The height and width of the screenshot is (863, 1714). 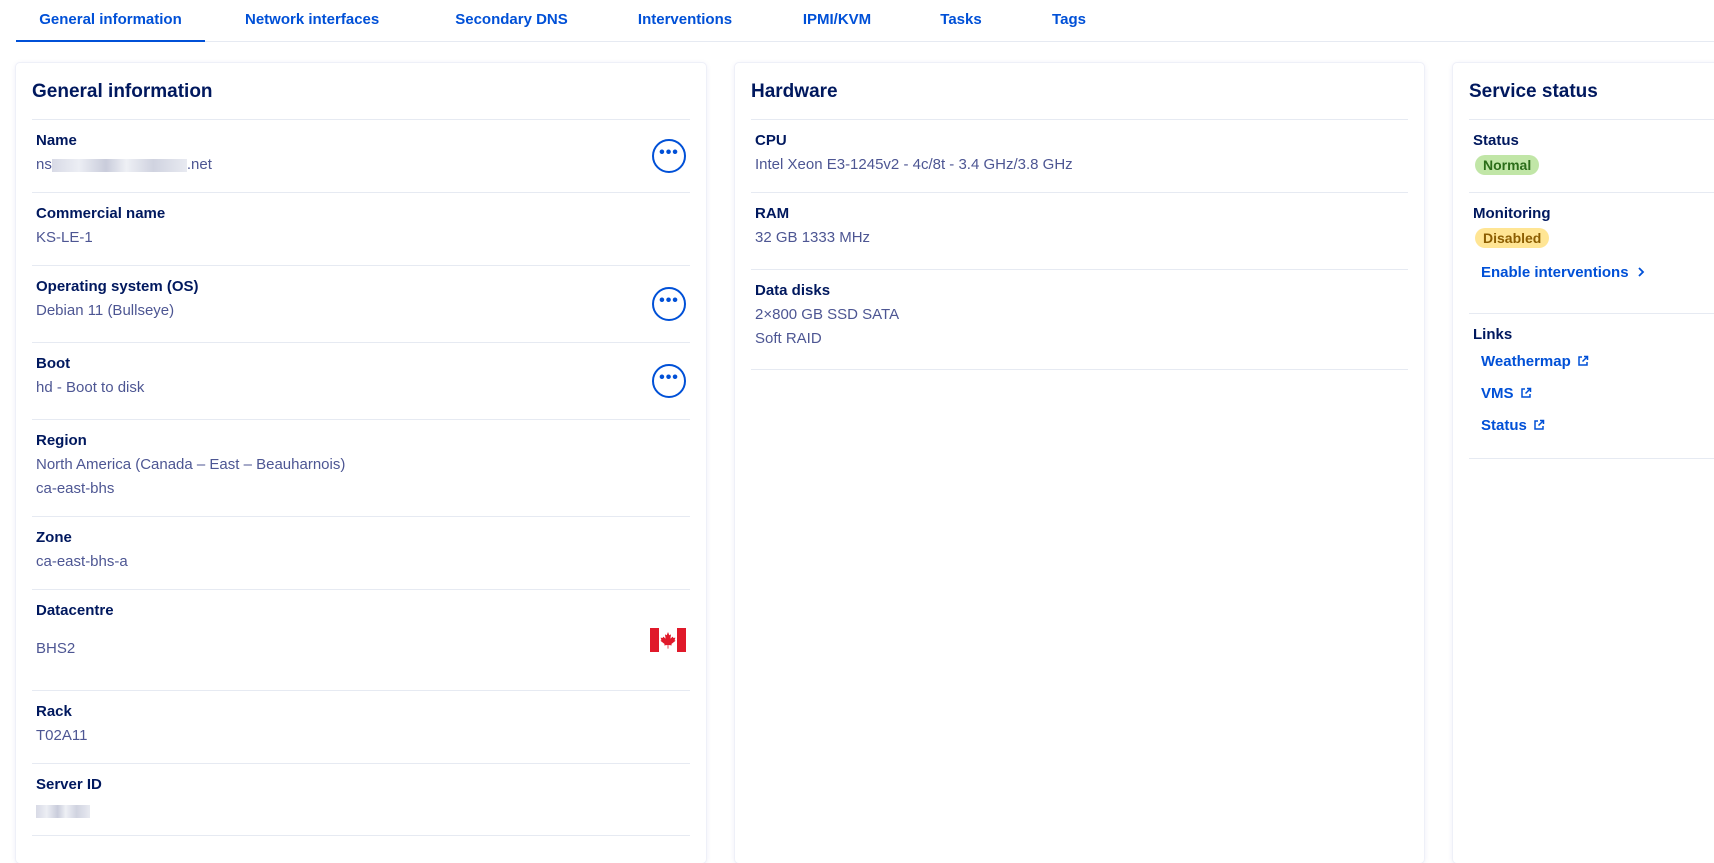 What do you see at coordinates (361, 639) in the screenshot?
I see `datacentre-row: Datacentre BHS2` at bounding box center [361, 639].